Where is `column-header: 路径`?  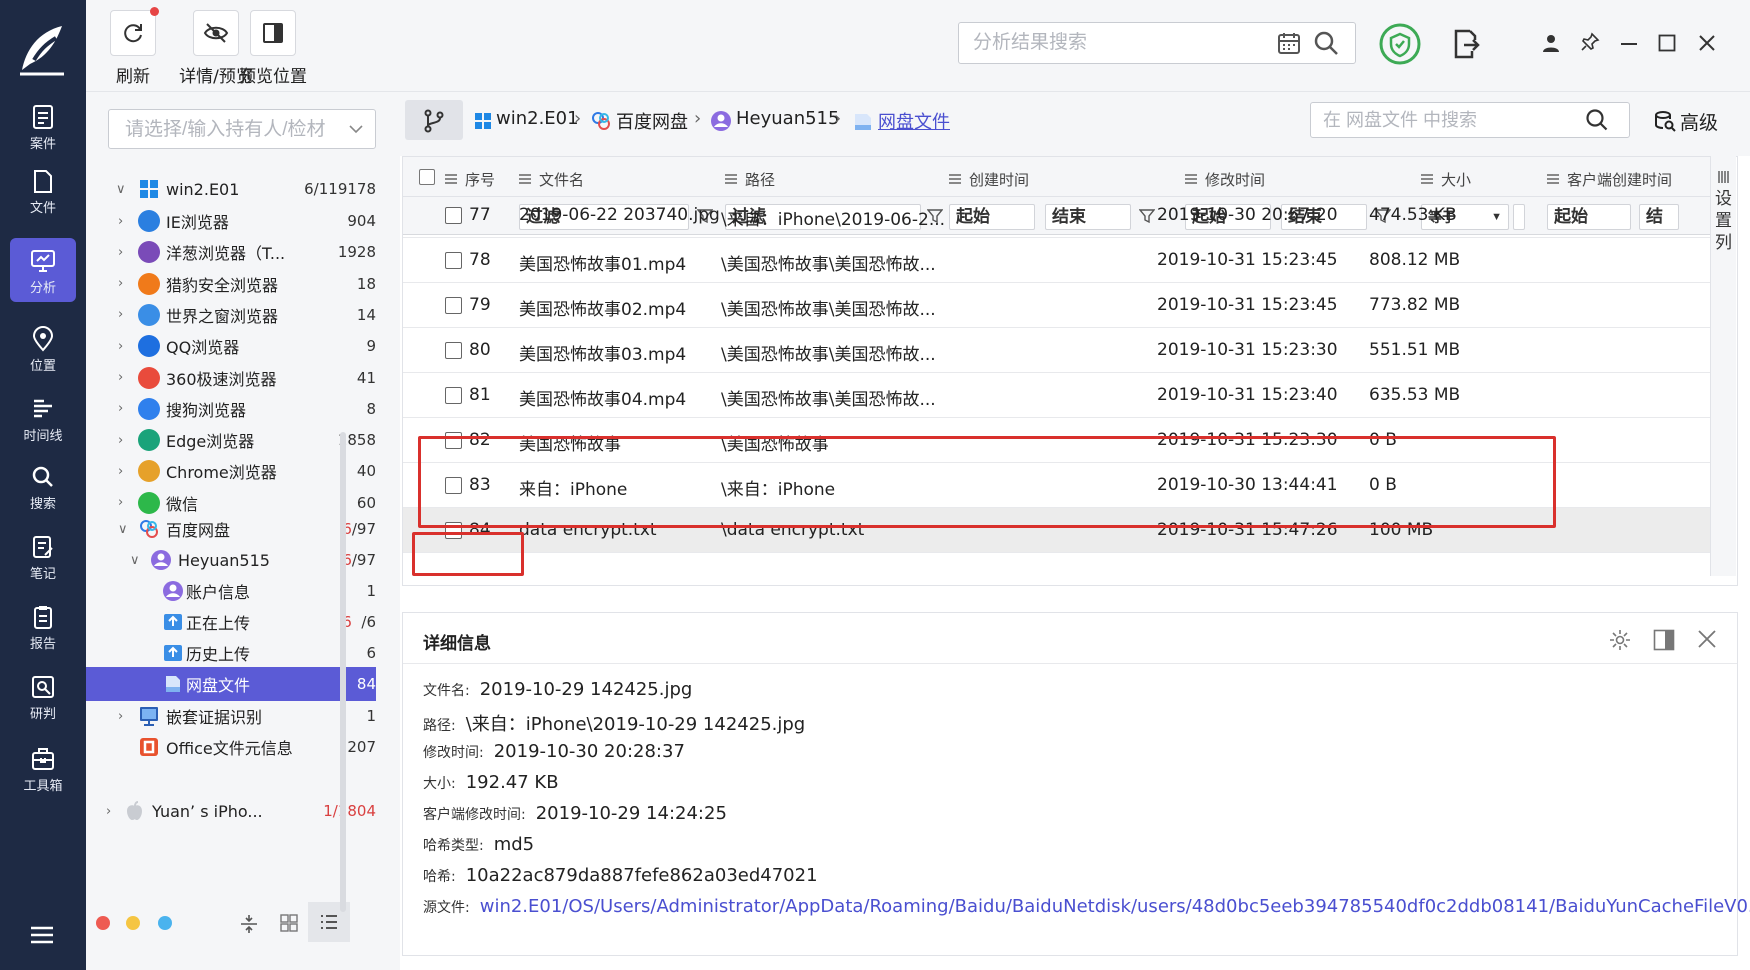
column-header: 路径 is located at coordinates (750, 179).